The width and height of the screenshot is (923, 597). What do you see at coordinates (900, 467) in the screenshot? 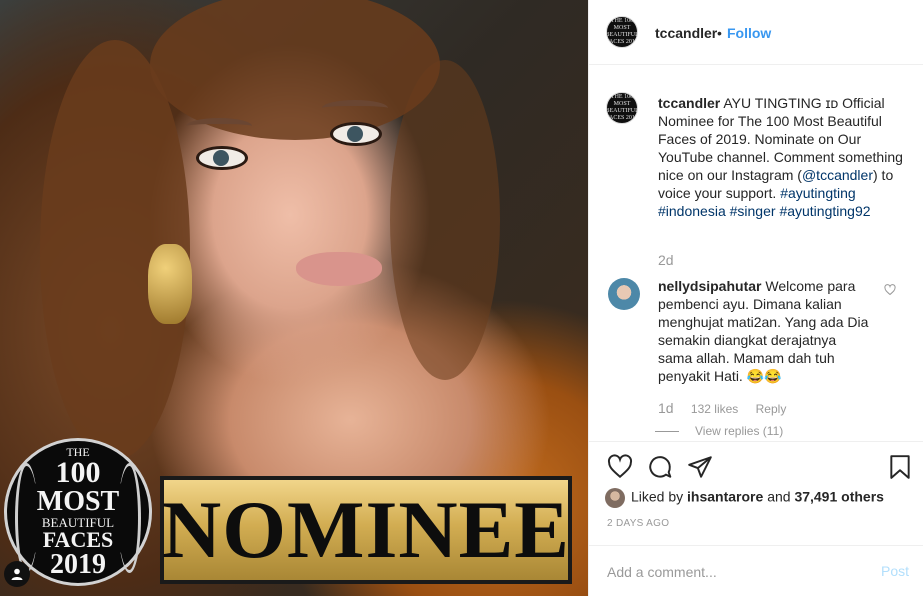
I see `bookmark-icon` at bounding box center [900, 467].